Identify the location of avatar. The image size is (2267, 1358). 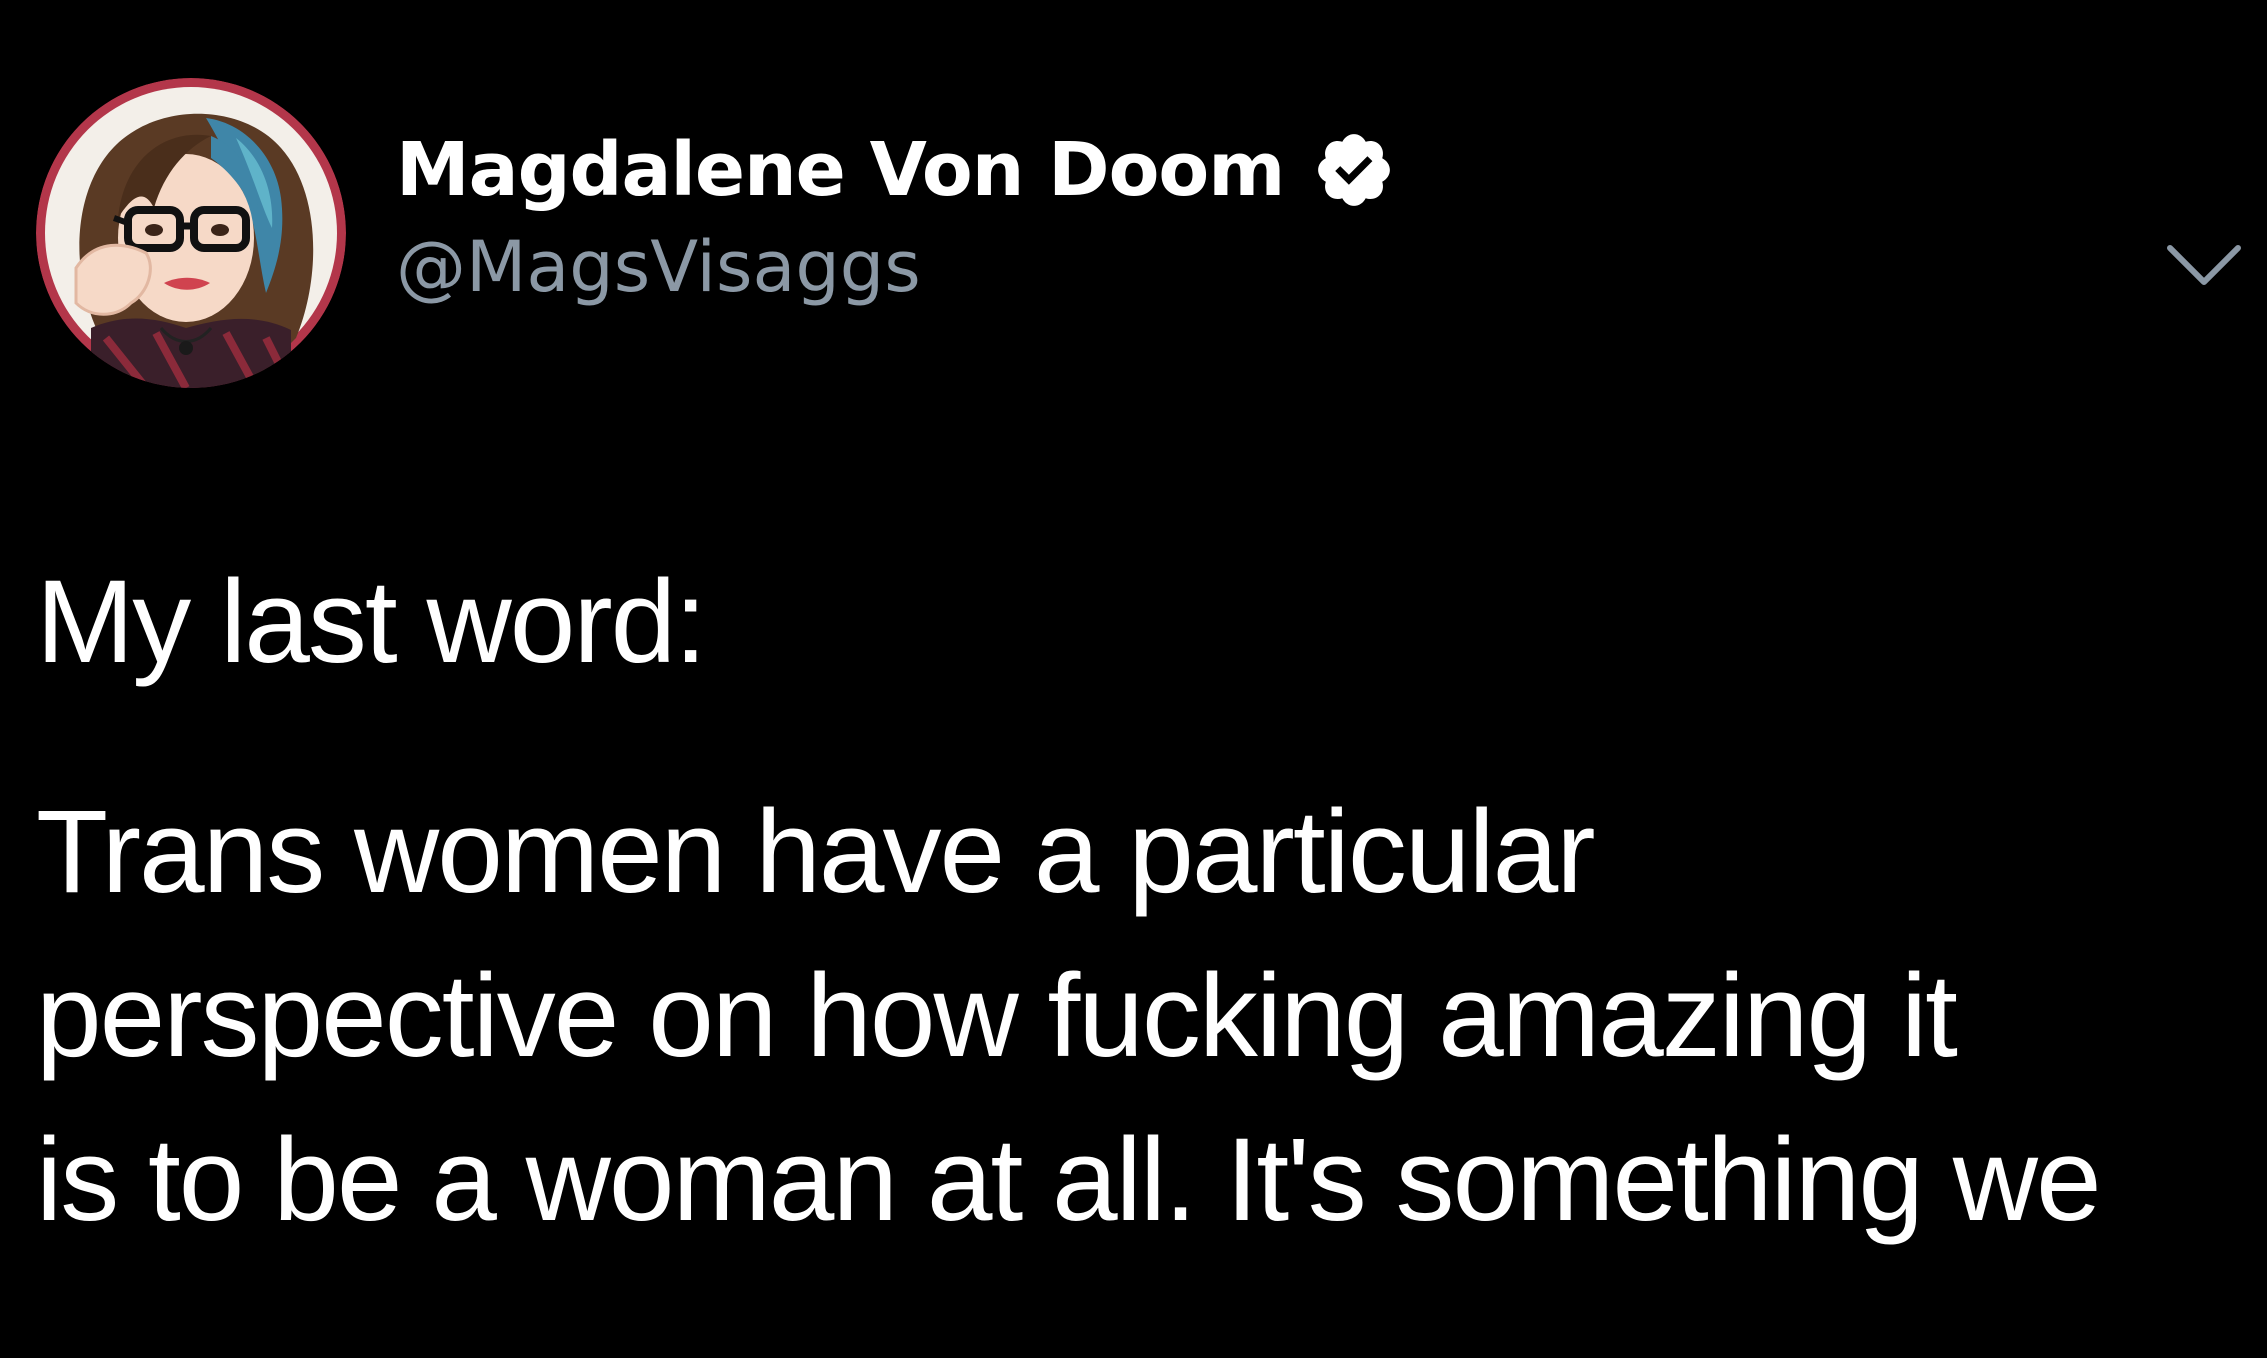
(191, 233).